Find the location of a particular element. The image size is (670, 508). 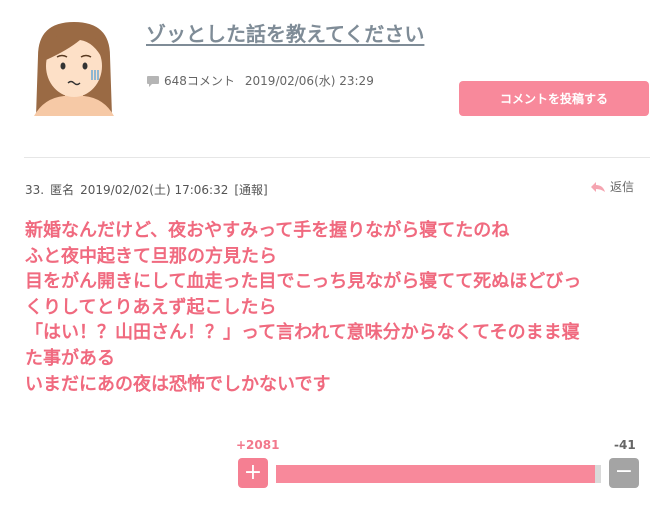

reply-button: 返信 is located at coordinates (612, 186).